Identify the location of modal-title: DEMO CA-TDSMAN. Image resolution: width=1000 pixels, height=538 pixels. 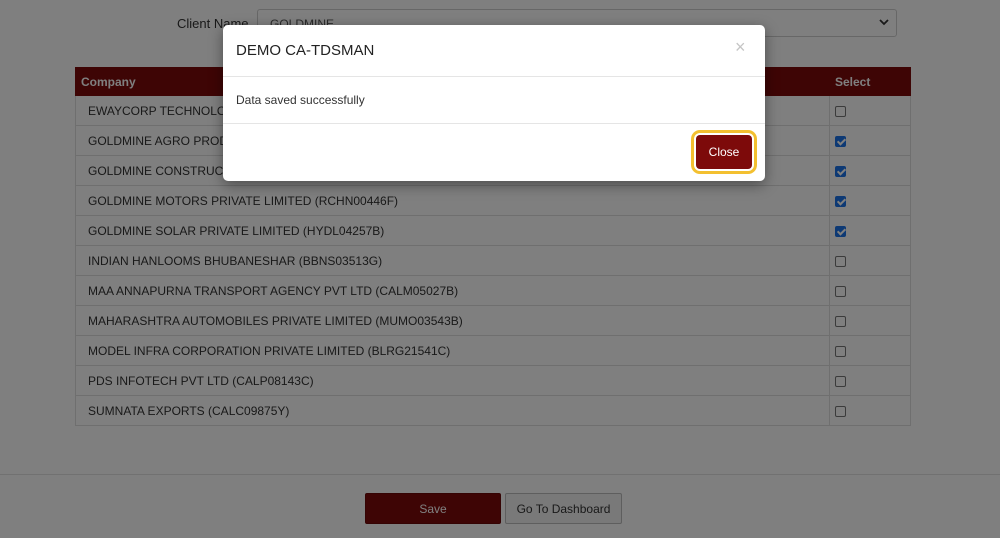
(305, 50).